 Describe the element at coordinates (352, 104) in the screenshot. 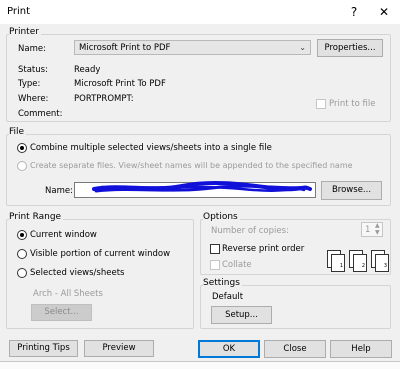

I see `print-to-file-label: Print to file` at that location.